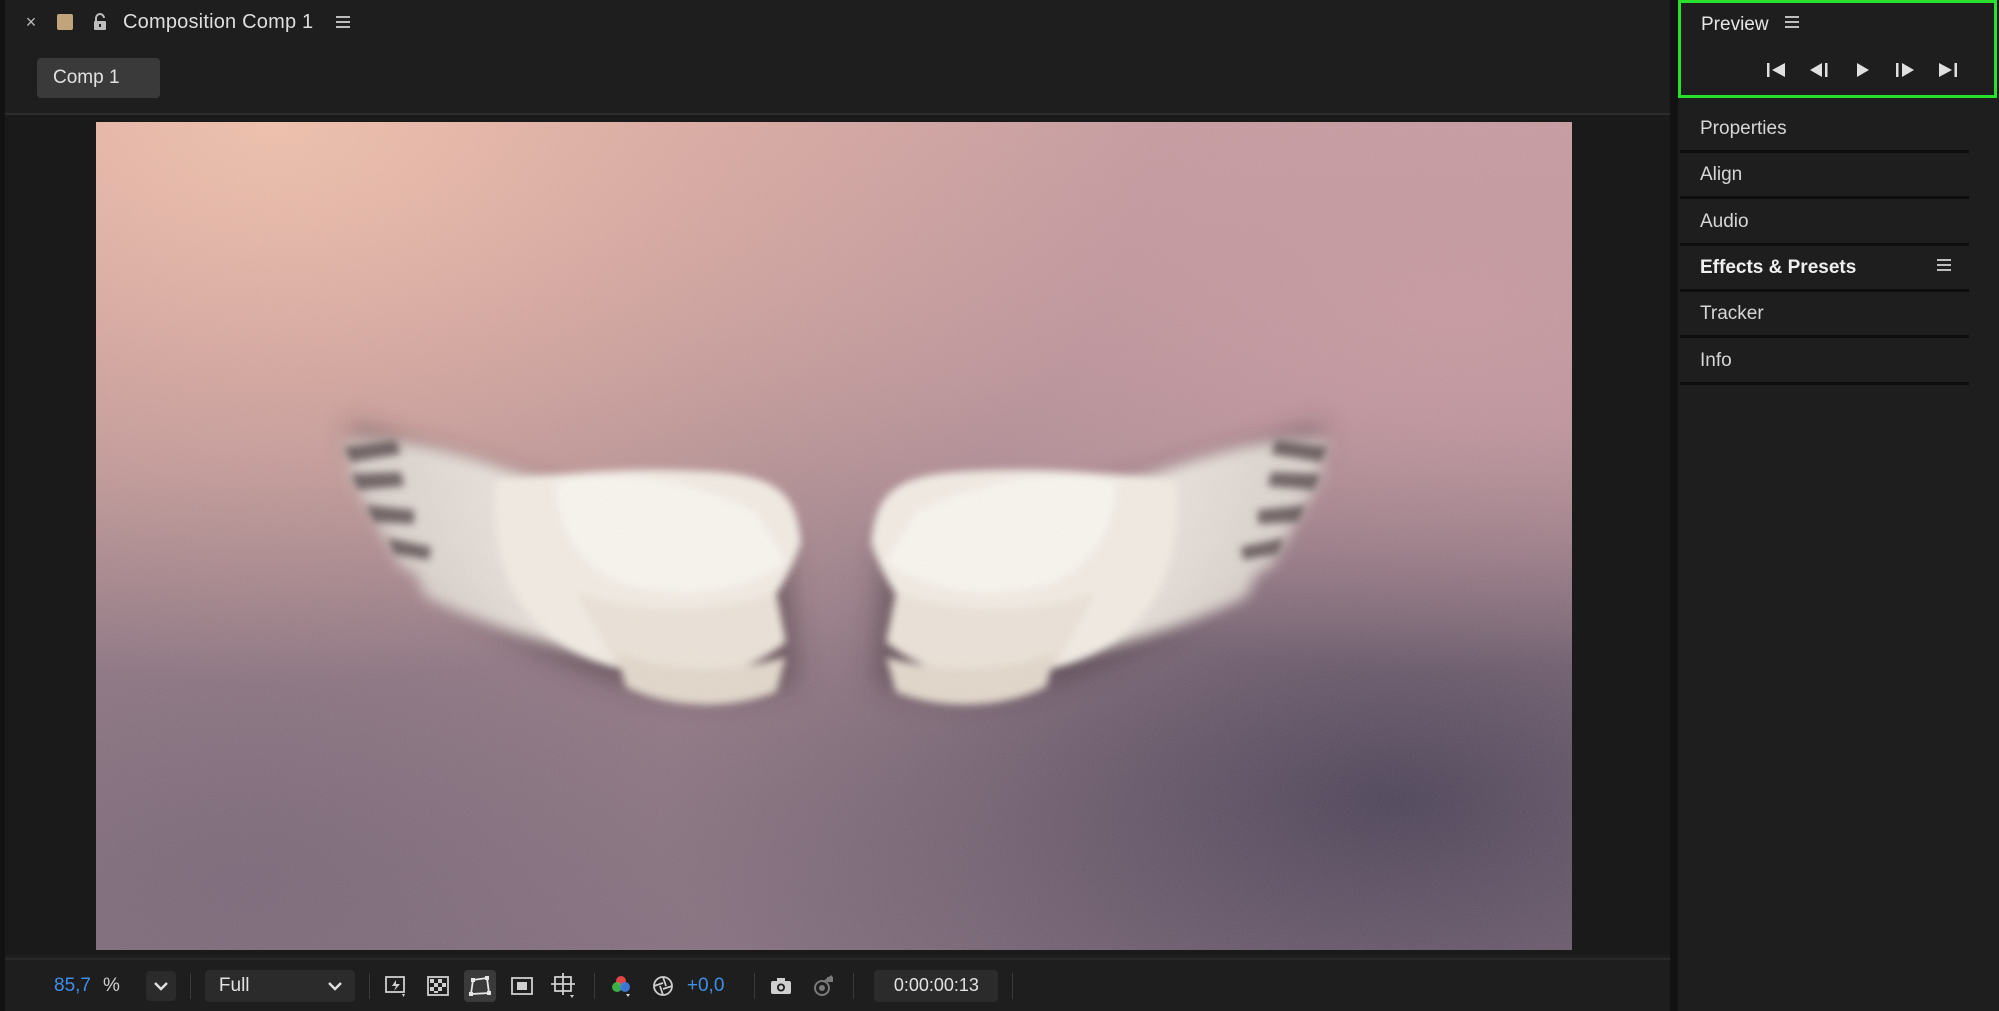  I want to click on current-time-display: 0:00:00:13, so click(936, 985).